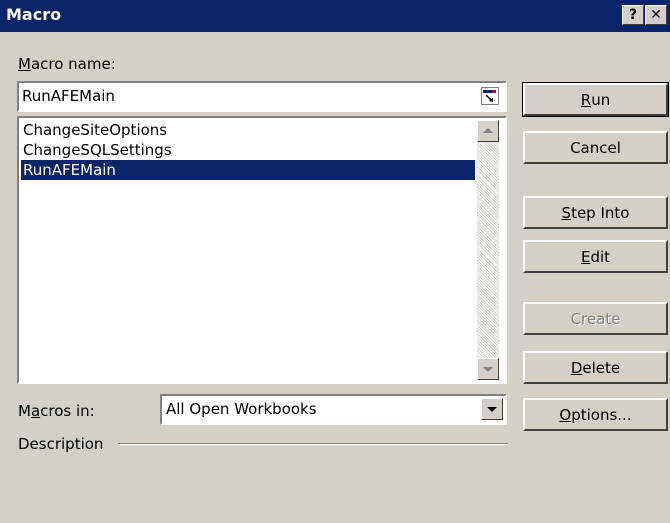  What do you see at coordinates (262, 96) in the screenshot?
I see `macro-name-input: RunAFEMain` at bounding box center [262, 96].